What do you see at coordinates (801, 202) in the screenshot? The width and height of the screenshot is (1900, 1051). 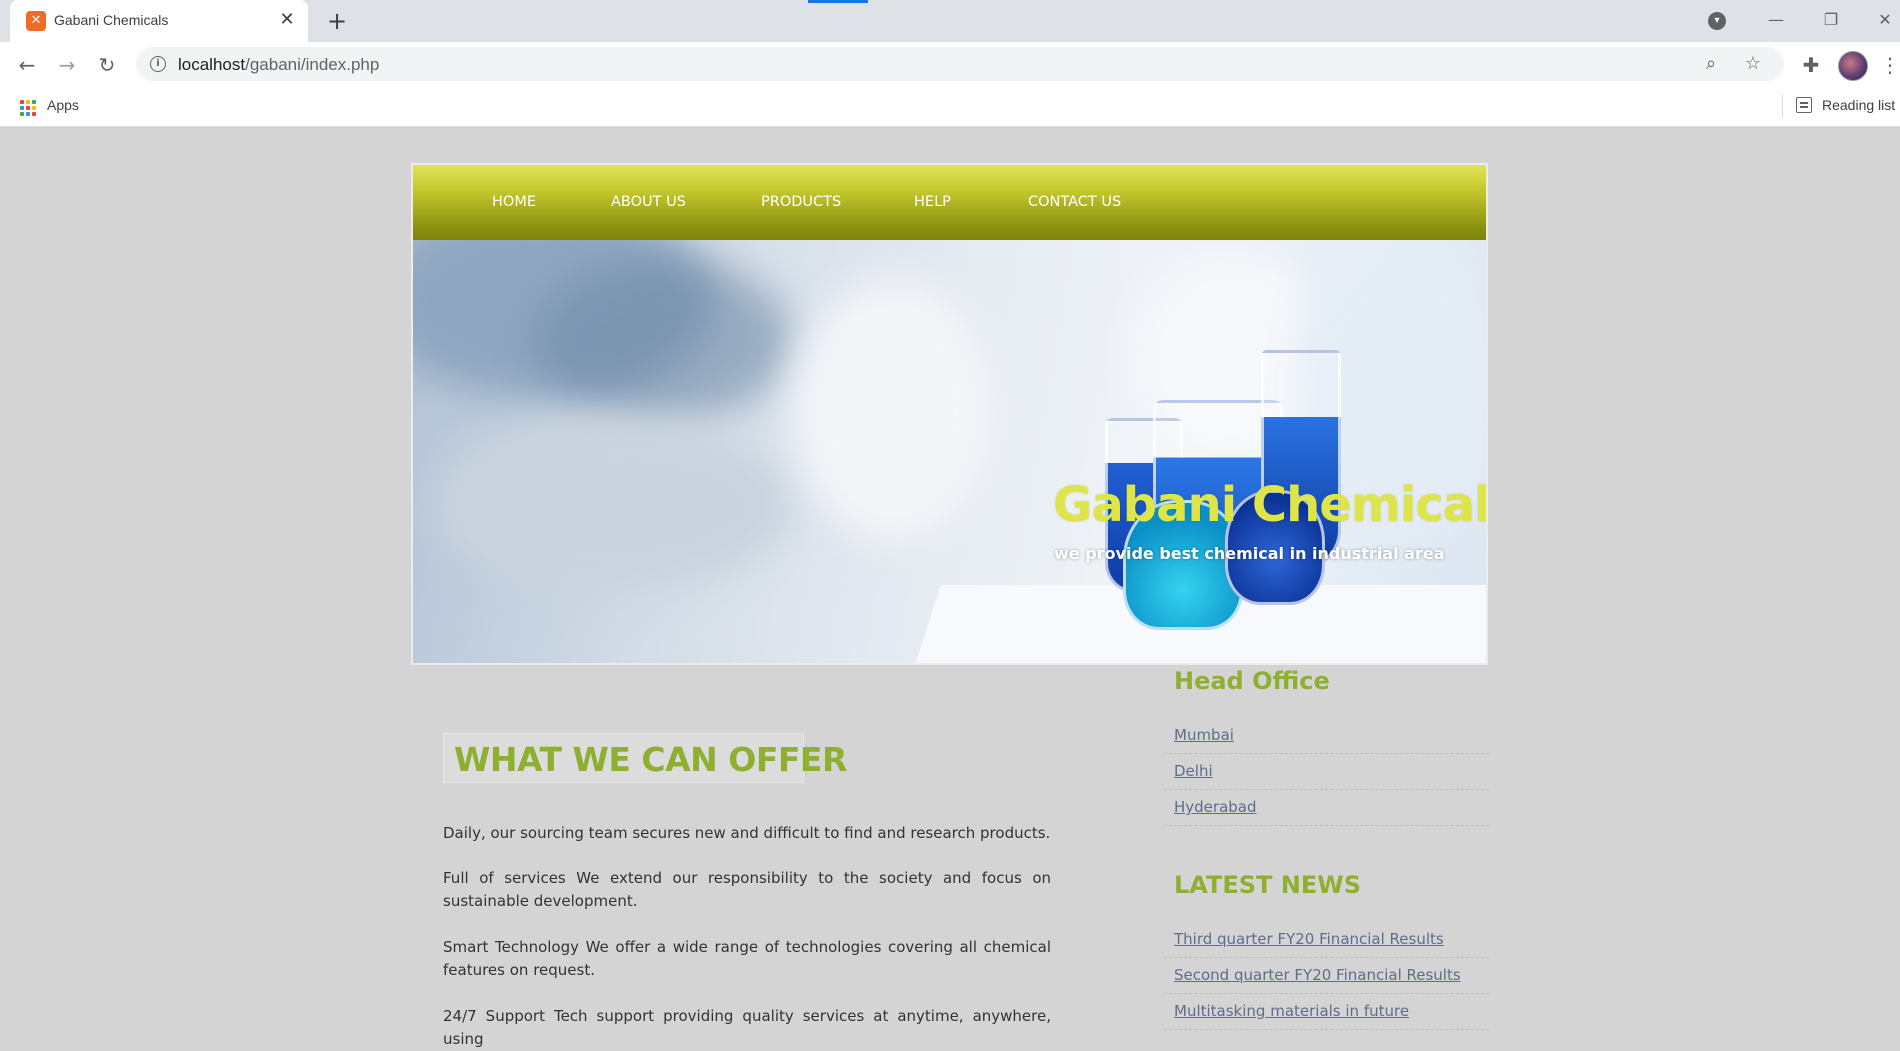 I see `nav-products: PRODUCTS` at bounding box center [801, 202].